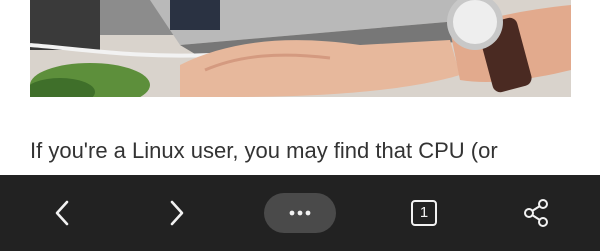  I want to click on more-horizontal-icon, so click(300, 213).